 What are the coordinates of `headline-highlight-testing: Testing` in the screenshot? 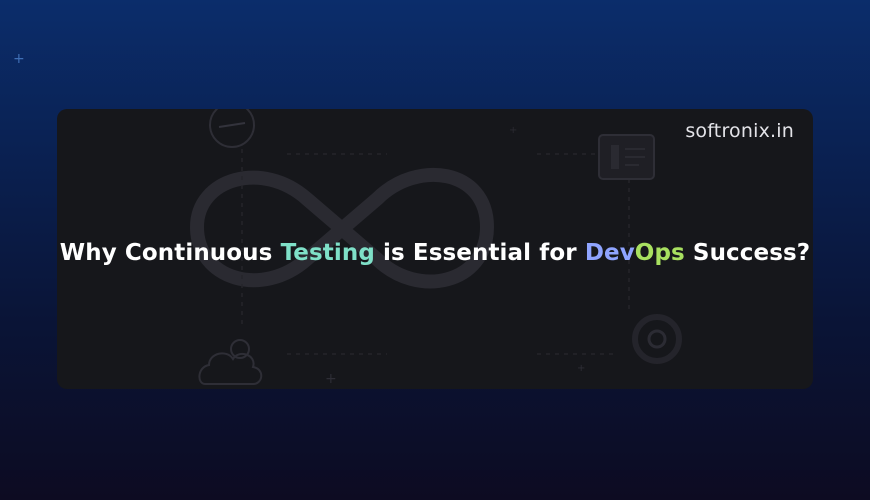 It's located at (327, 253).